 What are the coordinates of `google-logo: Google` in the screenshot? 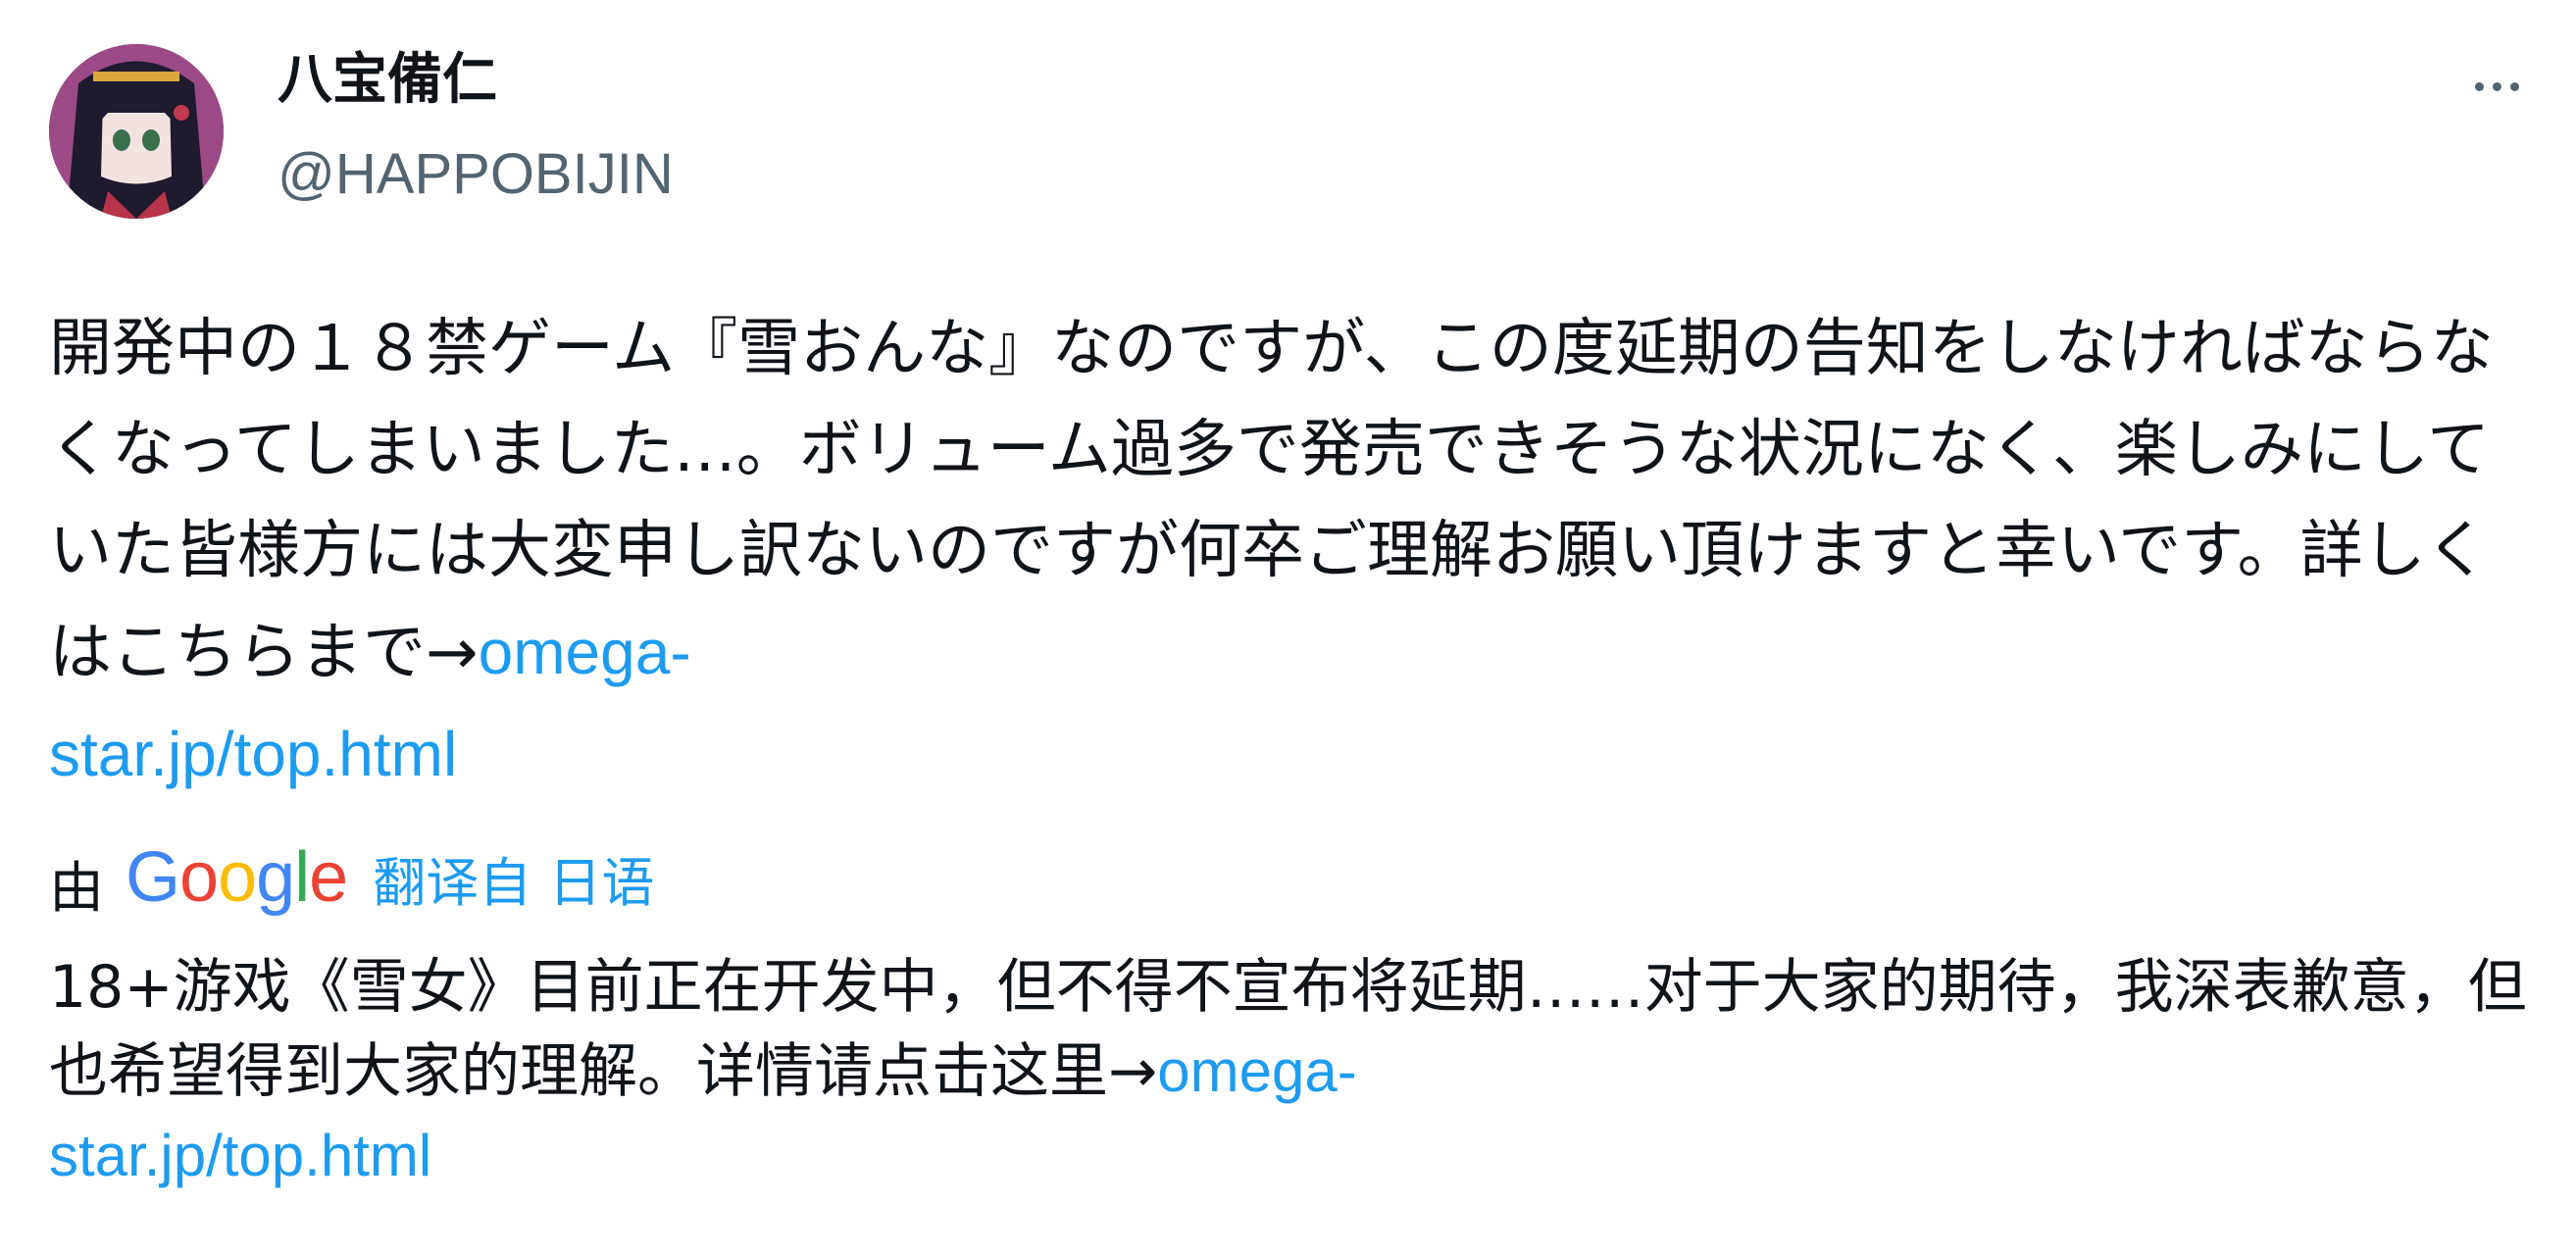 It's located at (237, 877).